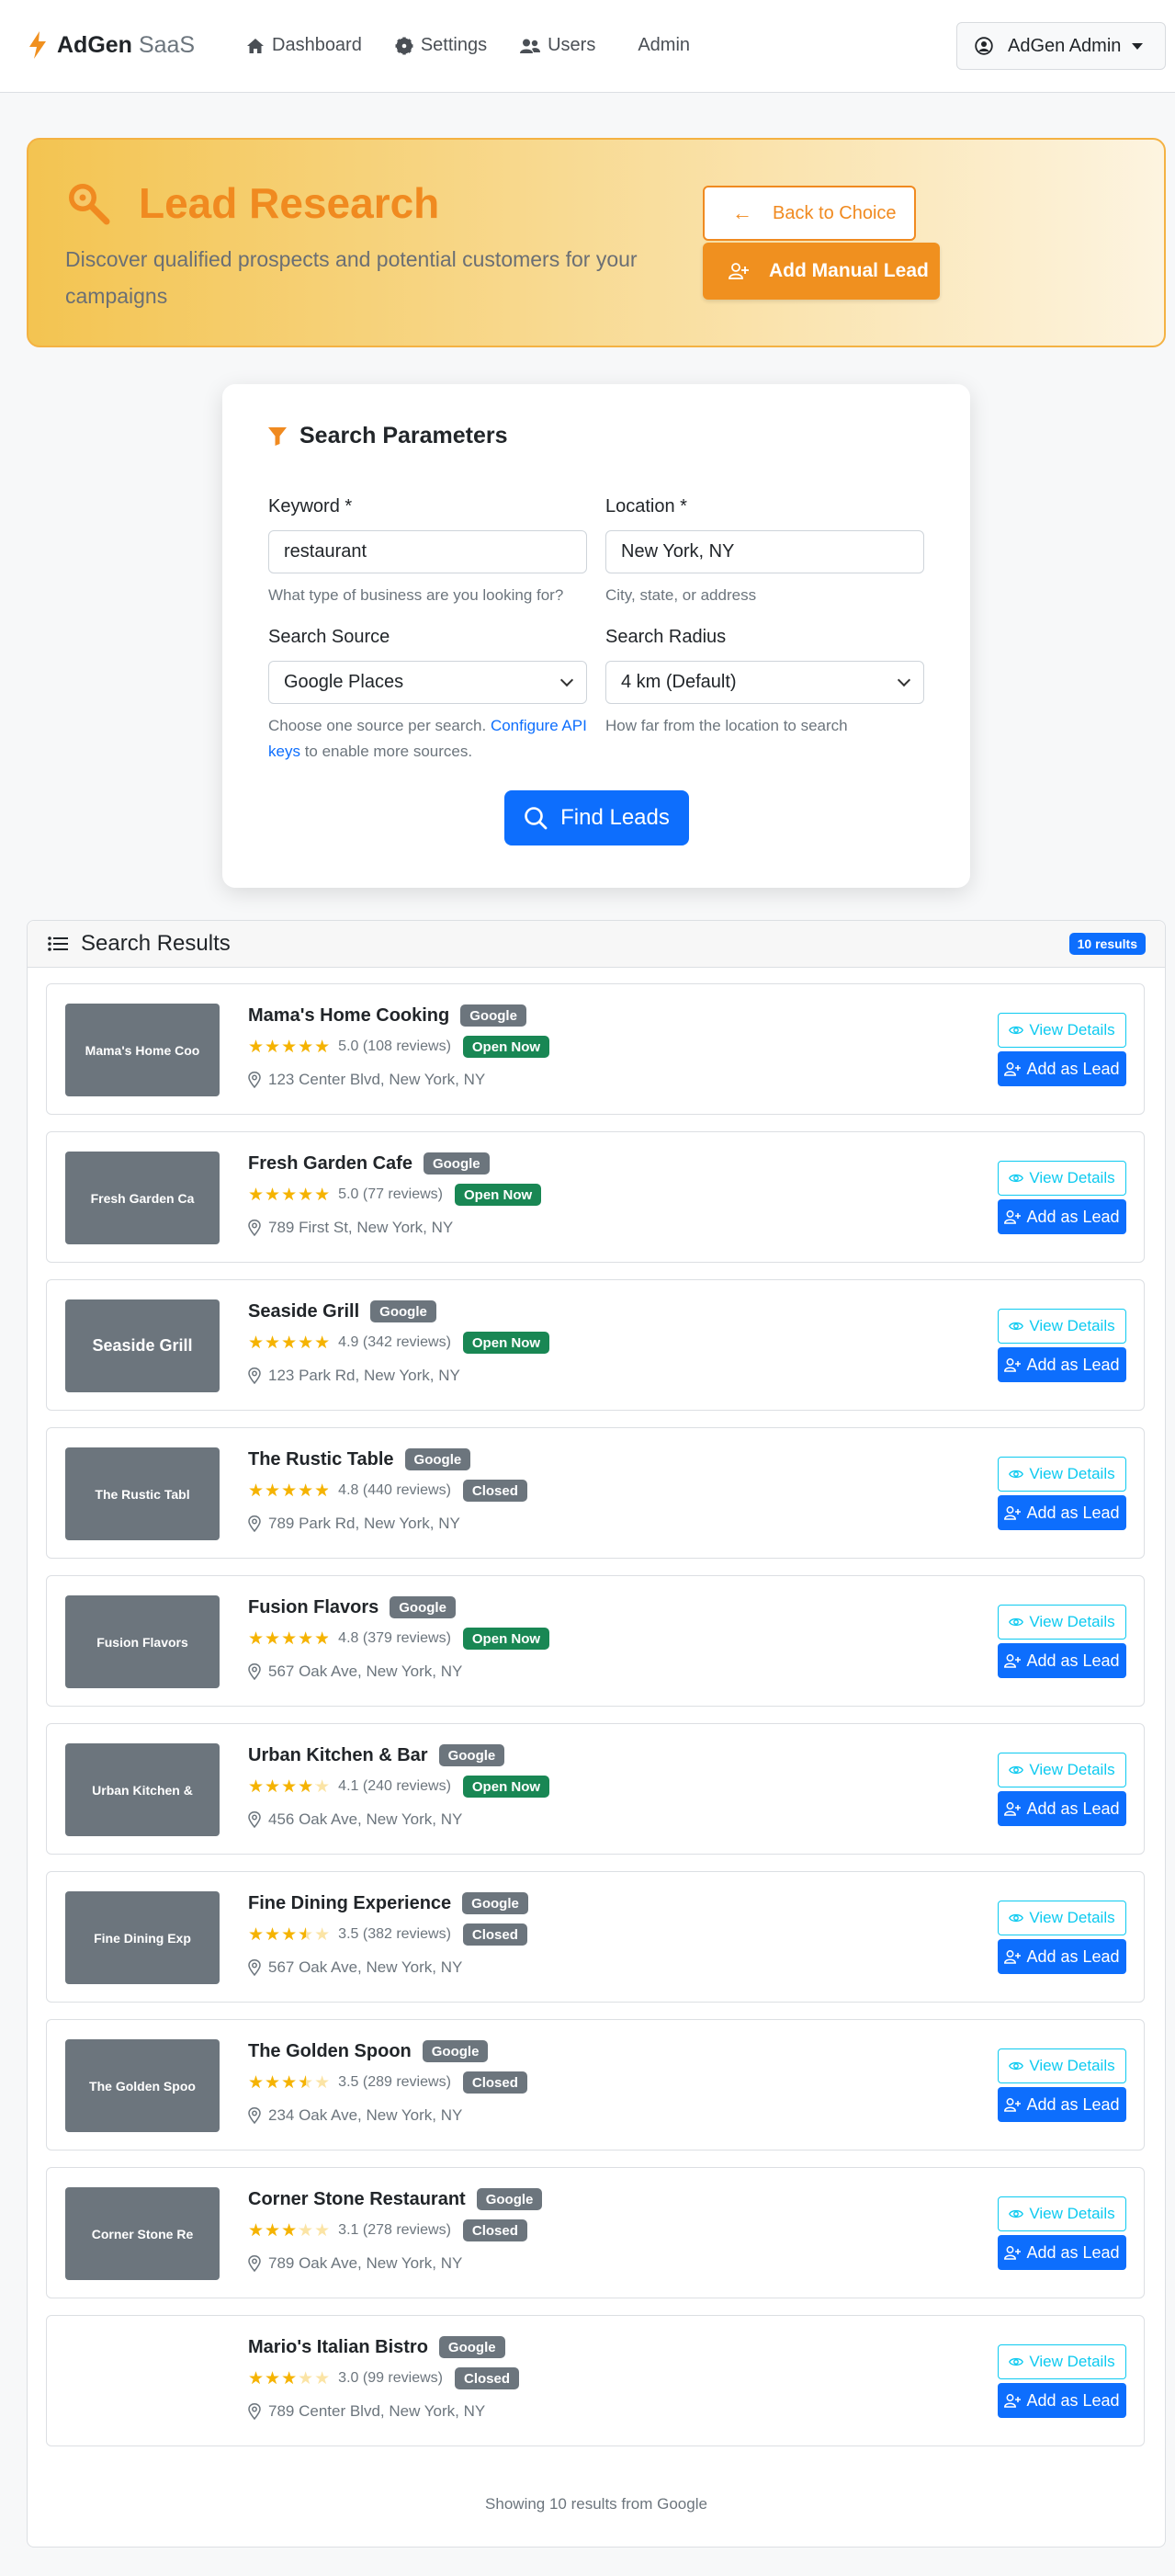 The height and width of the screenshot is (2576, 1175). Describe the element at coordinates (399, 1639) in the screenshot. I see `result-rating-row: ★★★★★ ★★★★★ 4.8 (379 reviews) Open Now` at that location.